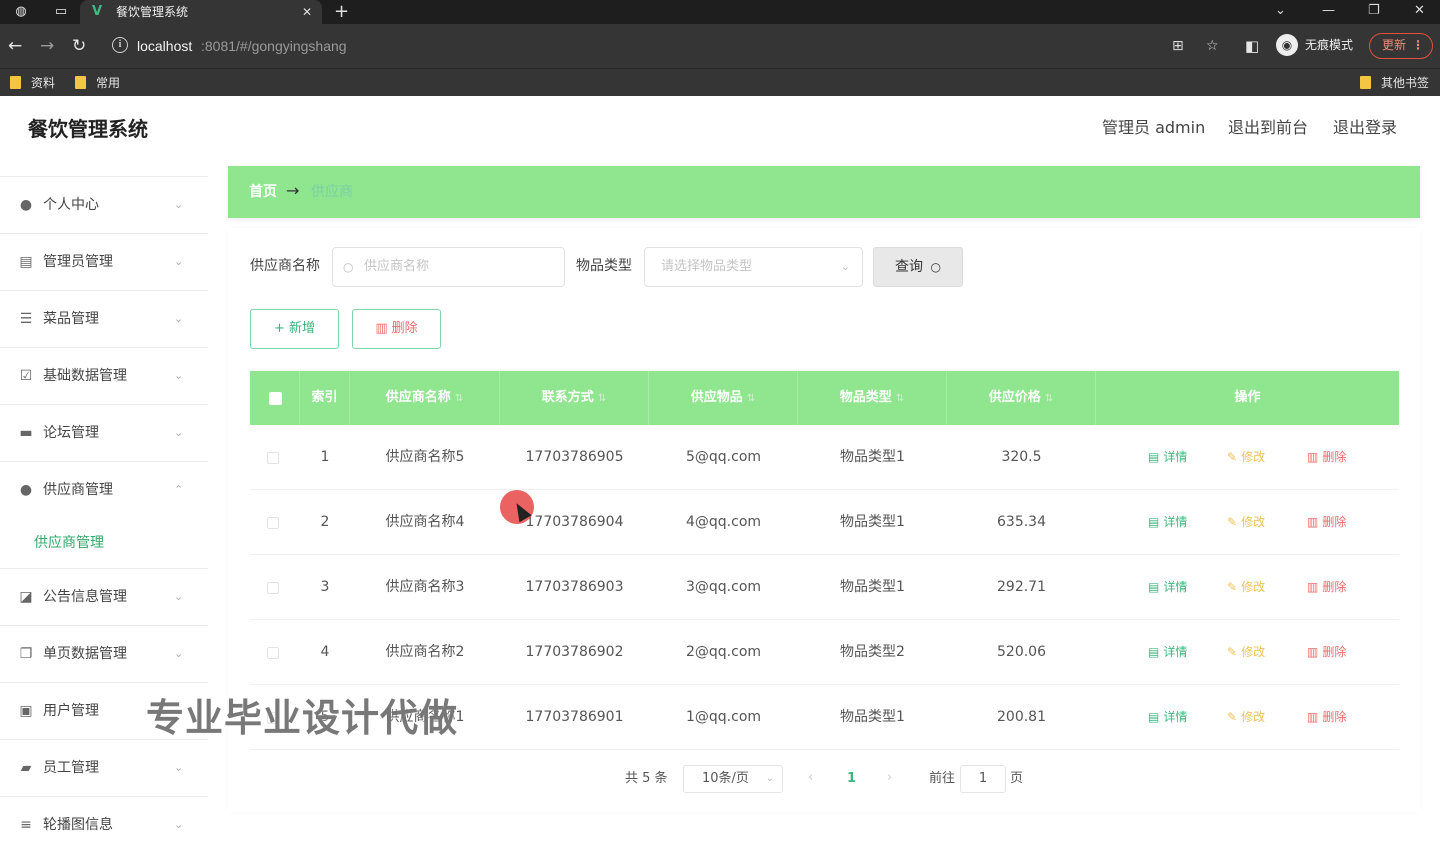 The height and width of the screenshot is (848, 1440). I want to click on edit-icon: ✎, so click(1232, 522).